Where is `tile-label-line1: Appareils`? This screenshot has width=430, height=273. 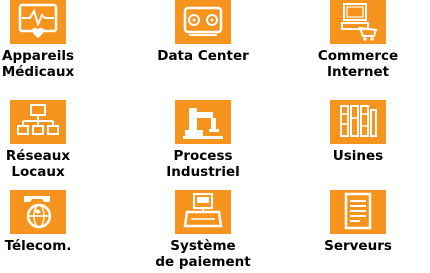
tile-label-line1: Appareils is located at coordinates (38, 56).